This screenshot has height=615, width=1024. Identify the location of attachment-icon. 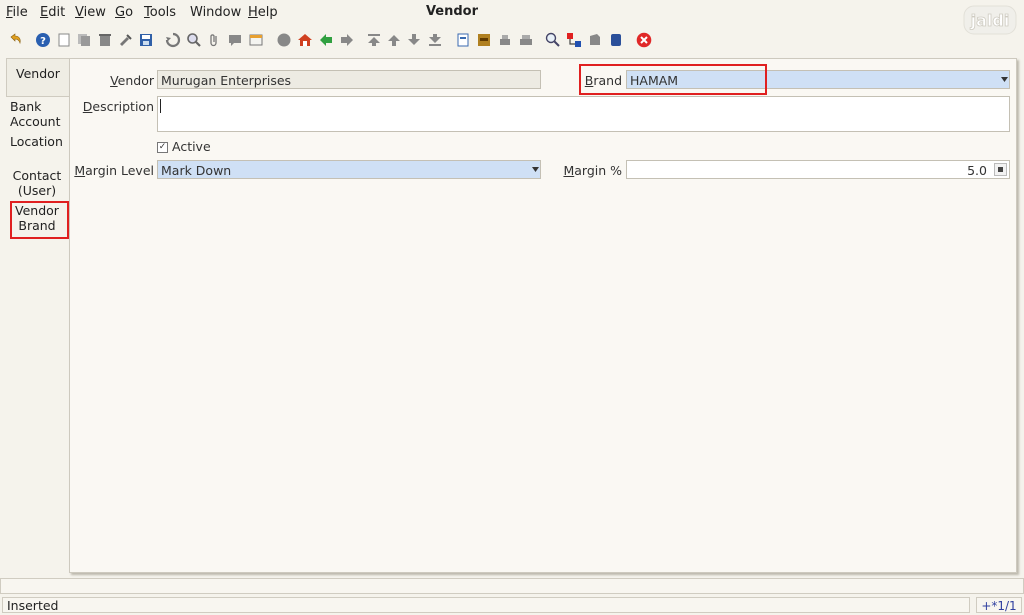
(214, 40).